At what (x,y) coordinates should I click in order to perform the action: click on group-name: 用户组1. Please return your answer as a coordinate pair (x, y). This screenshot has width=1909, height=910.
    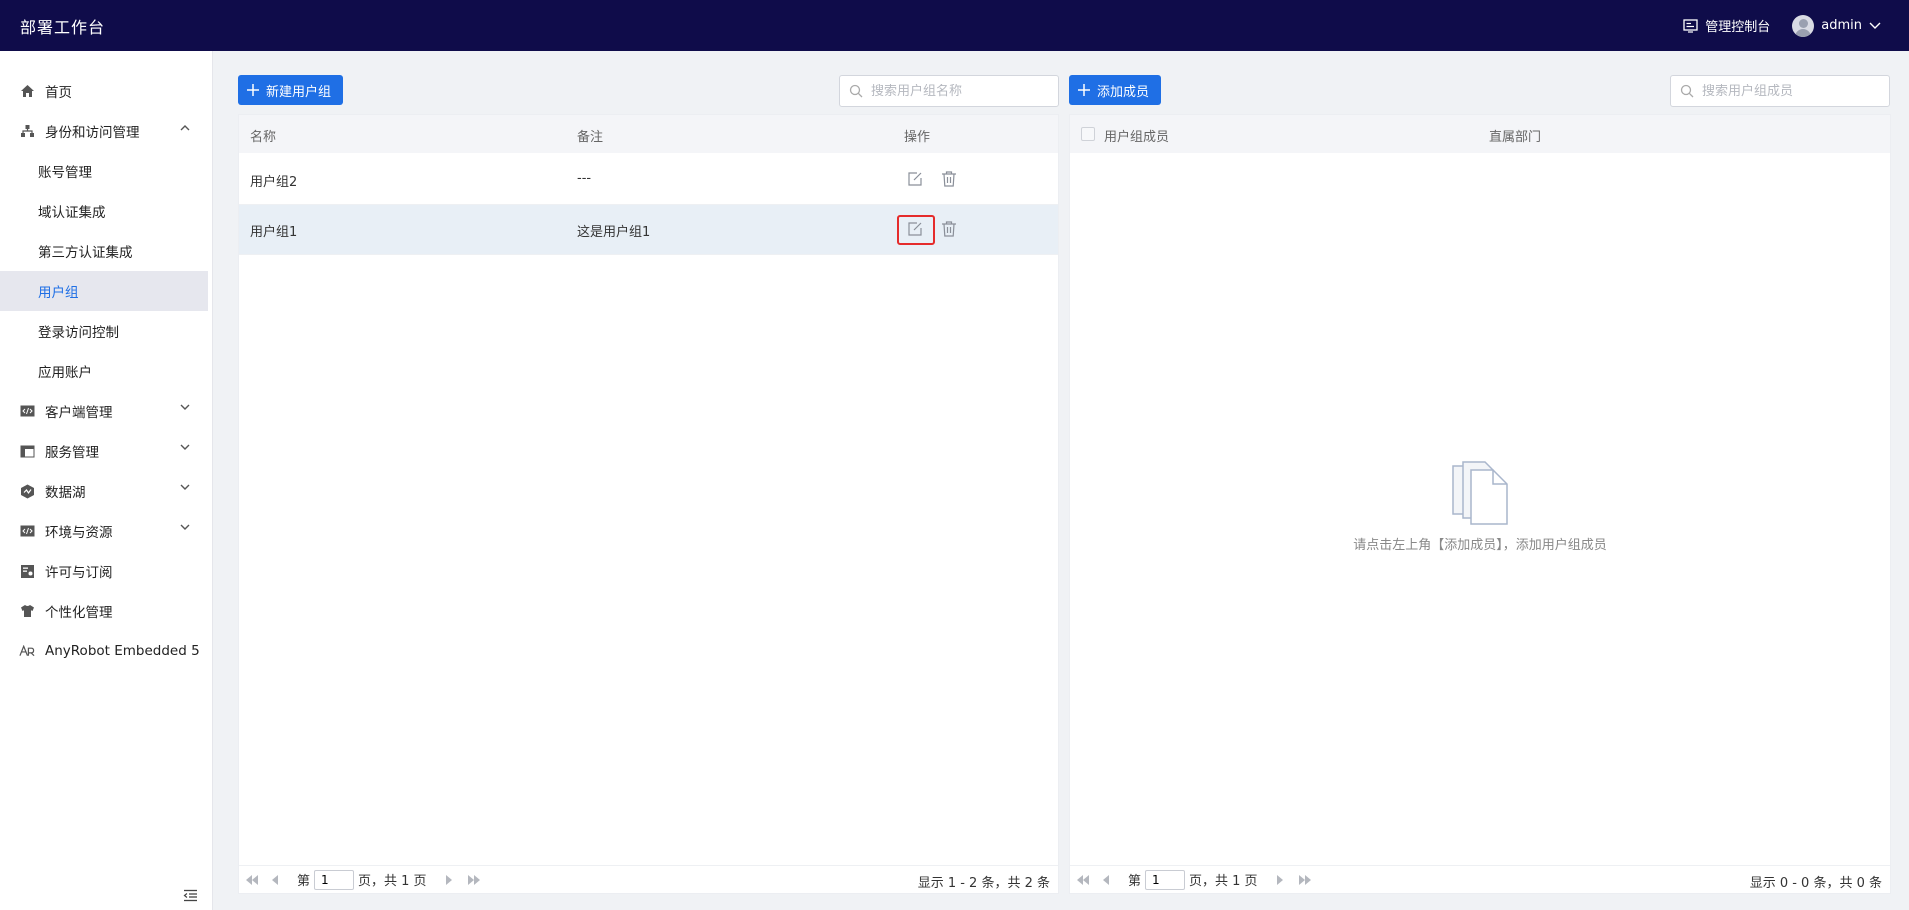
    Looking at the image, I should click on (274, 232).